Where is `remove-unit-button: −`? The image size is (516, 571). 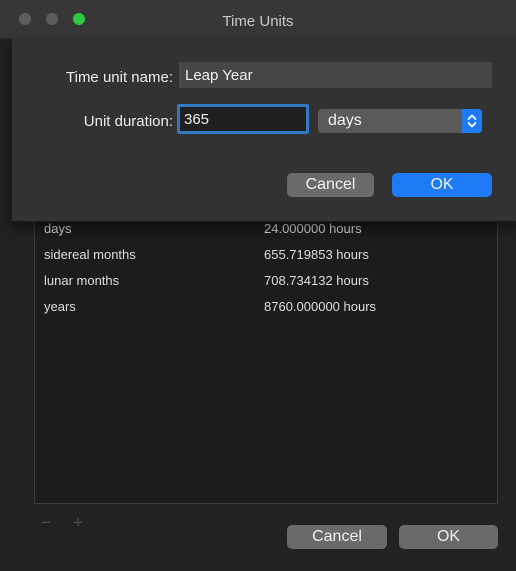
remove-unit-button: − is located at coordinates (46, 523).